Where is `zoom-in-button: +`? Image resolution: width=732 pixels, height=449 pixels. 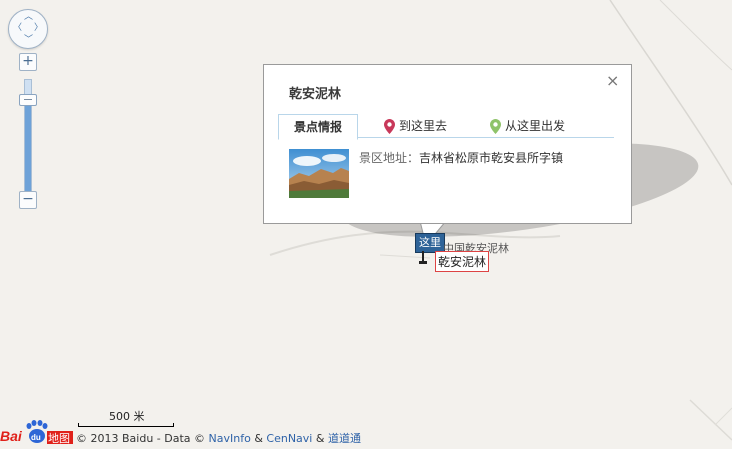 zoom-in-button: + is located at coordinates (28, 62).